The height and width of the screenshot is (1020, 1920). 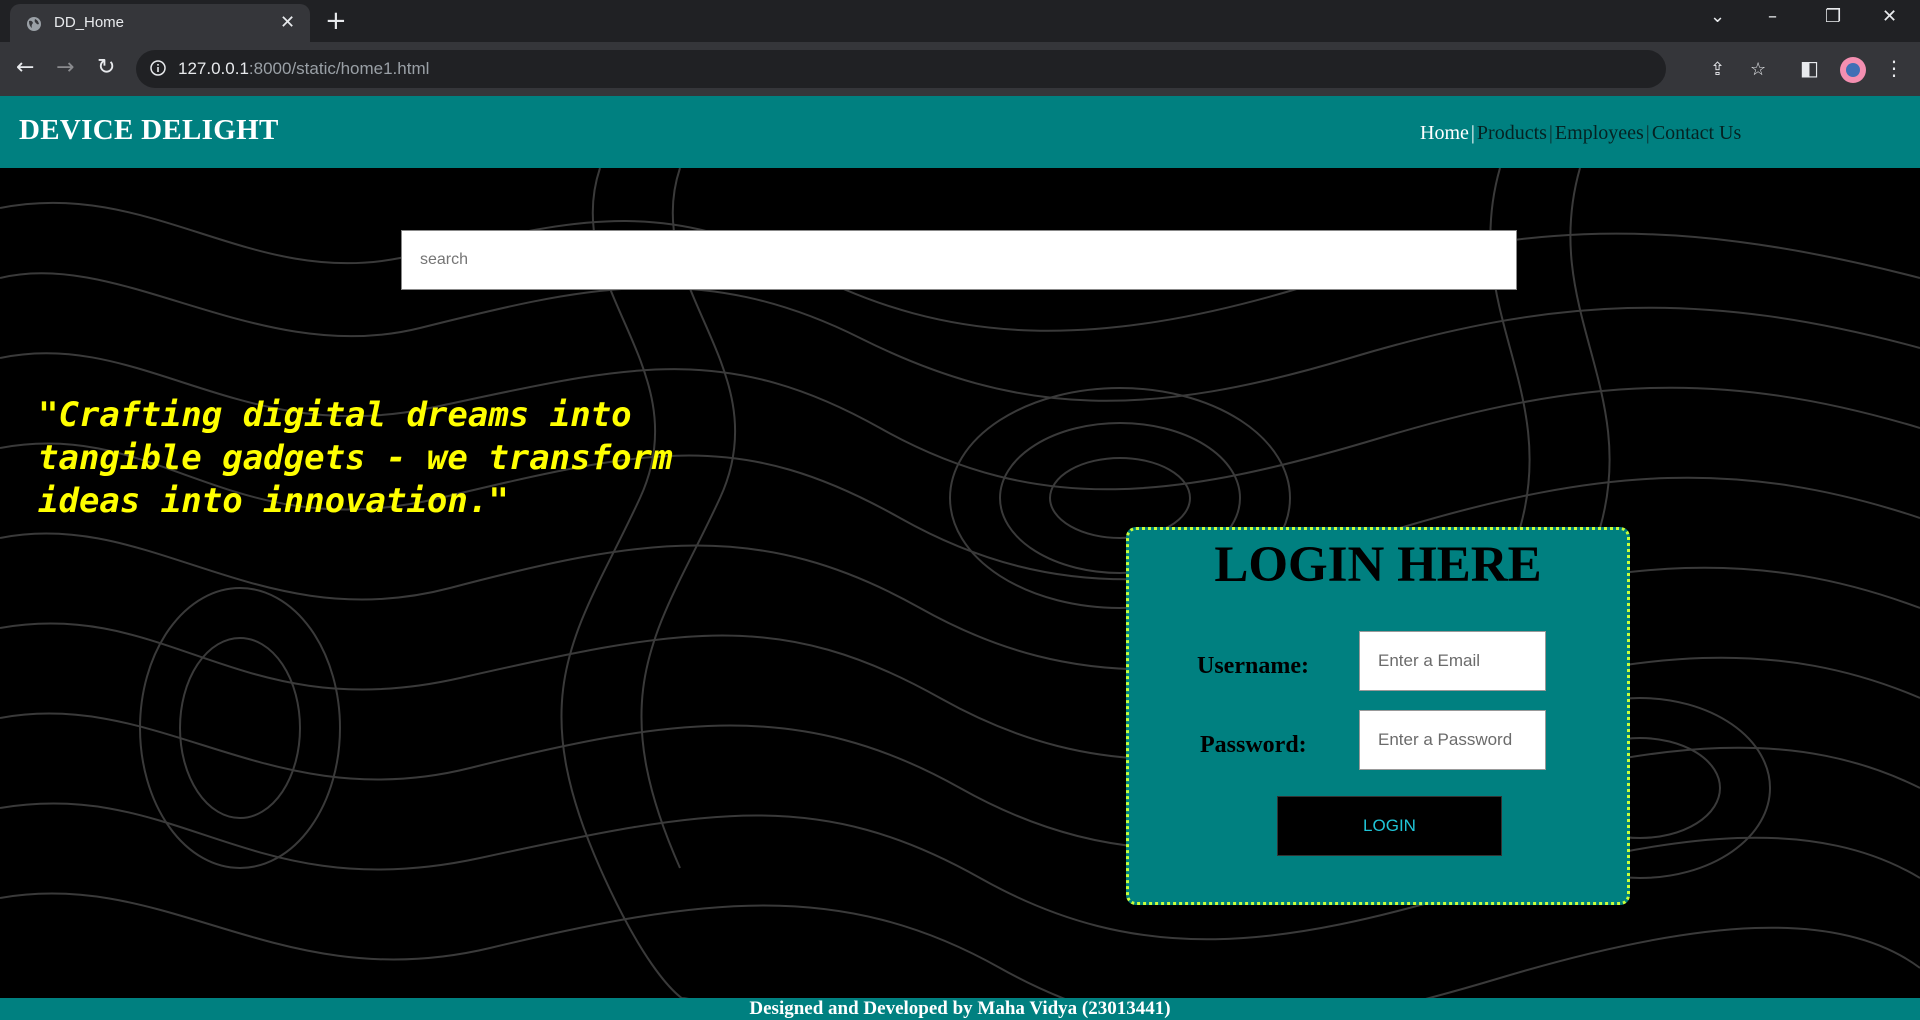 What do you see at coordinates (213, 68) in the screenshot?
I see `url-host: 127.0.0.1` at bounding box center [213, 68].